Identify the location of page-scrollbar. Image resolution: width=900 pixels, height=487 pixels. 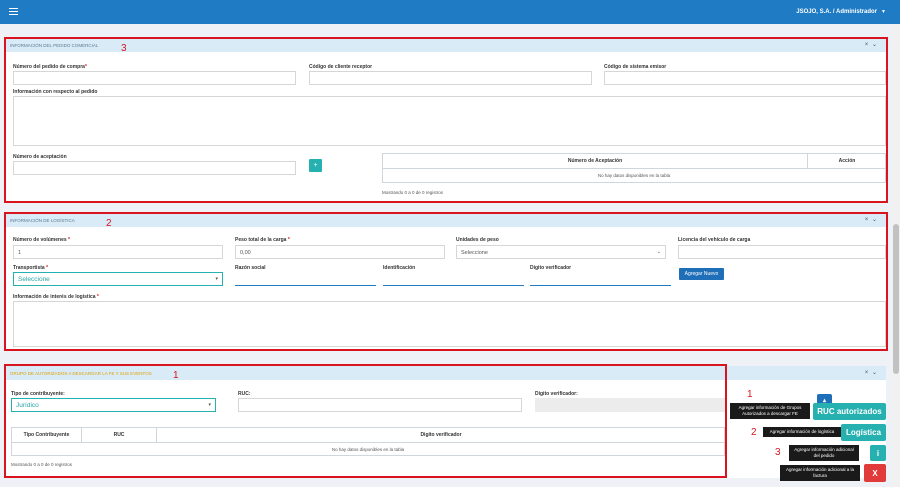
(896, 255).